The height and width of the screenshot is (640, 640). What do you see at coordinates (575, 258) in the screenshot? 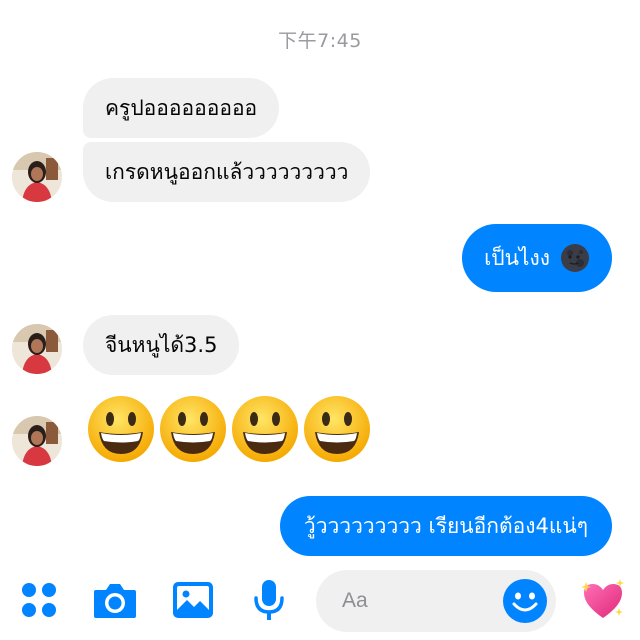
I see `new-moon-face-icon` at bounding box center [575, 258].